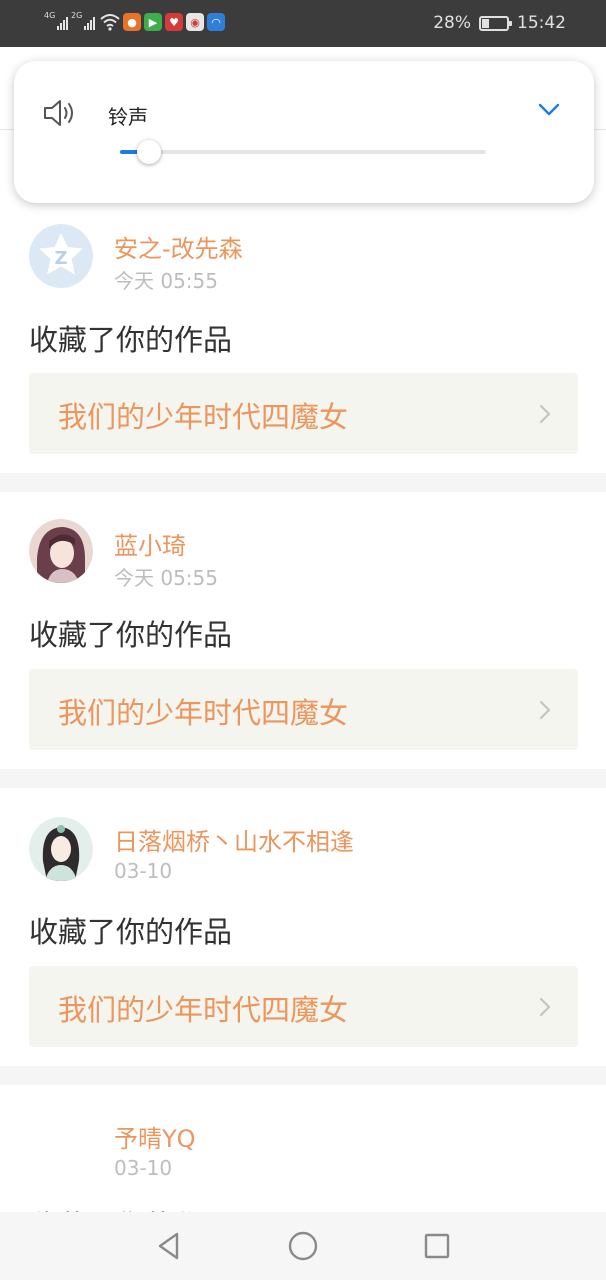 This screenshot has height=1280, width=606. I want to click on status-bar: 4G 2G ● ▶ ♥ ◉ ◠ 28% 15:42, so click(303, 23).